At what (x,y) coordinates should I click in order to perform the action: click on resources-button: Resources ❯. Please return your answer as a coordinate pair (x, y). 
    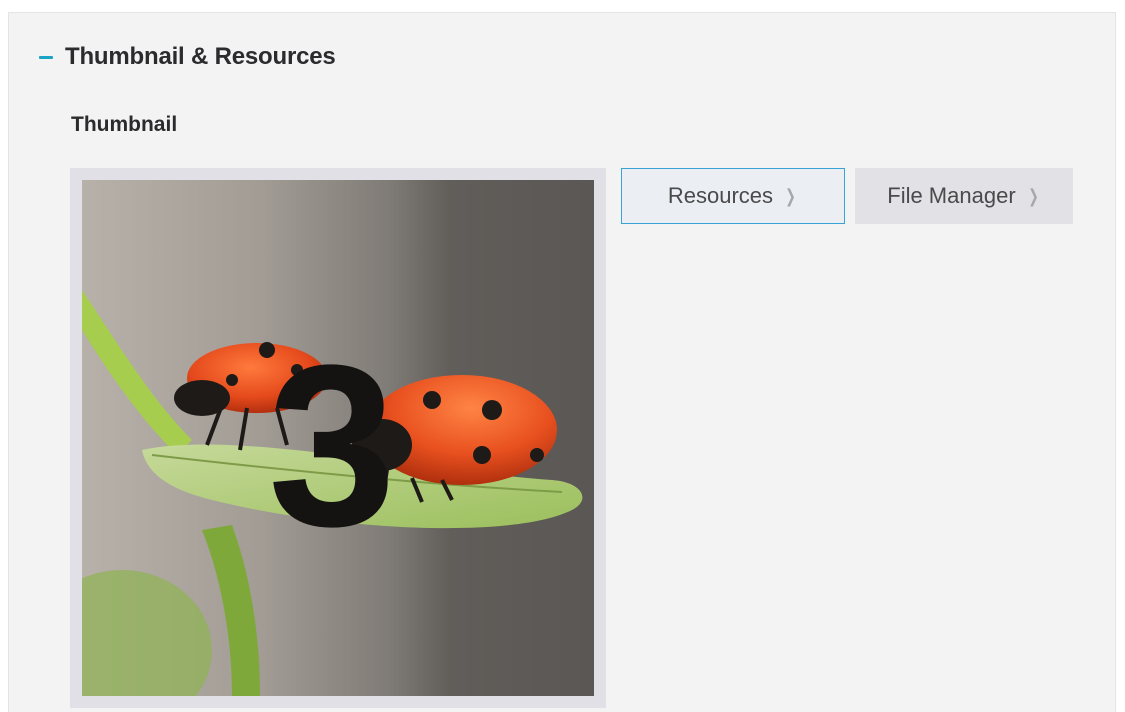
    Looking at the image, I should click on (733, 196).